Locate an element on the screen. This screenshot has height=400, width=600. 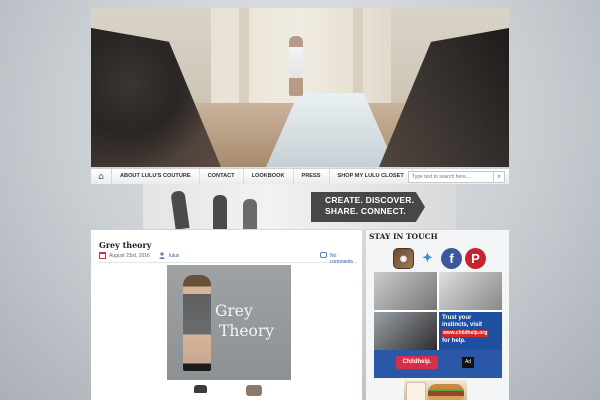
menu-image is located at coordinates (416, 391).